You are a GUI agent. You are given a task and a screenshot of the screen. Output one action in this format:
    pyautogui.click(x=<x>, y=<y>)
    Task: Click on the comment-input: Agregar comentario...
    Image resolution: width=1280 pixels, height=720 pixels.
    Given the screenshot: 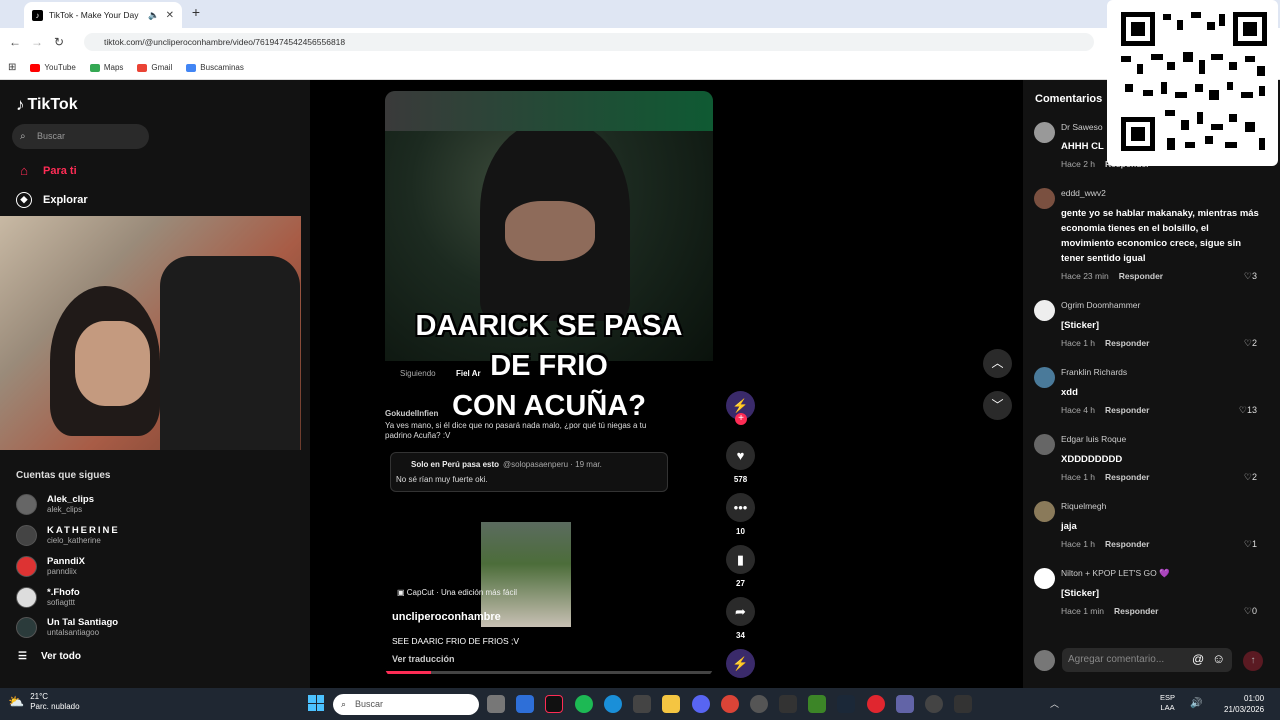 What is the action you would take?
    pyautogui.click(x=1147, y=660)
    